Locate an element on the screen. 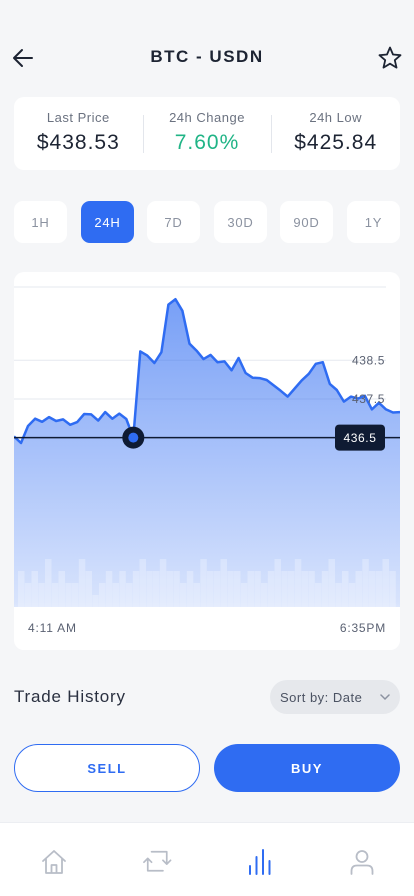 The height and width of the screenshot is (896, 414). stat-label: Last Price is located at coordinates (78, 117).